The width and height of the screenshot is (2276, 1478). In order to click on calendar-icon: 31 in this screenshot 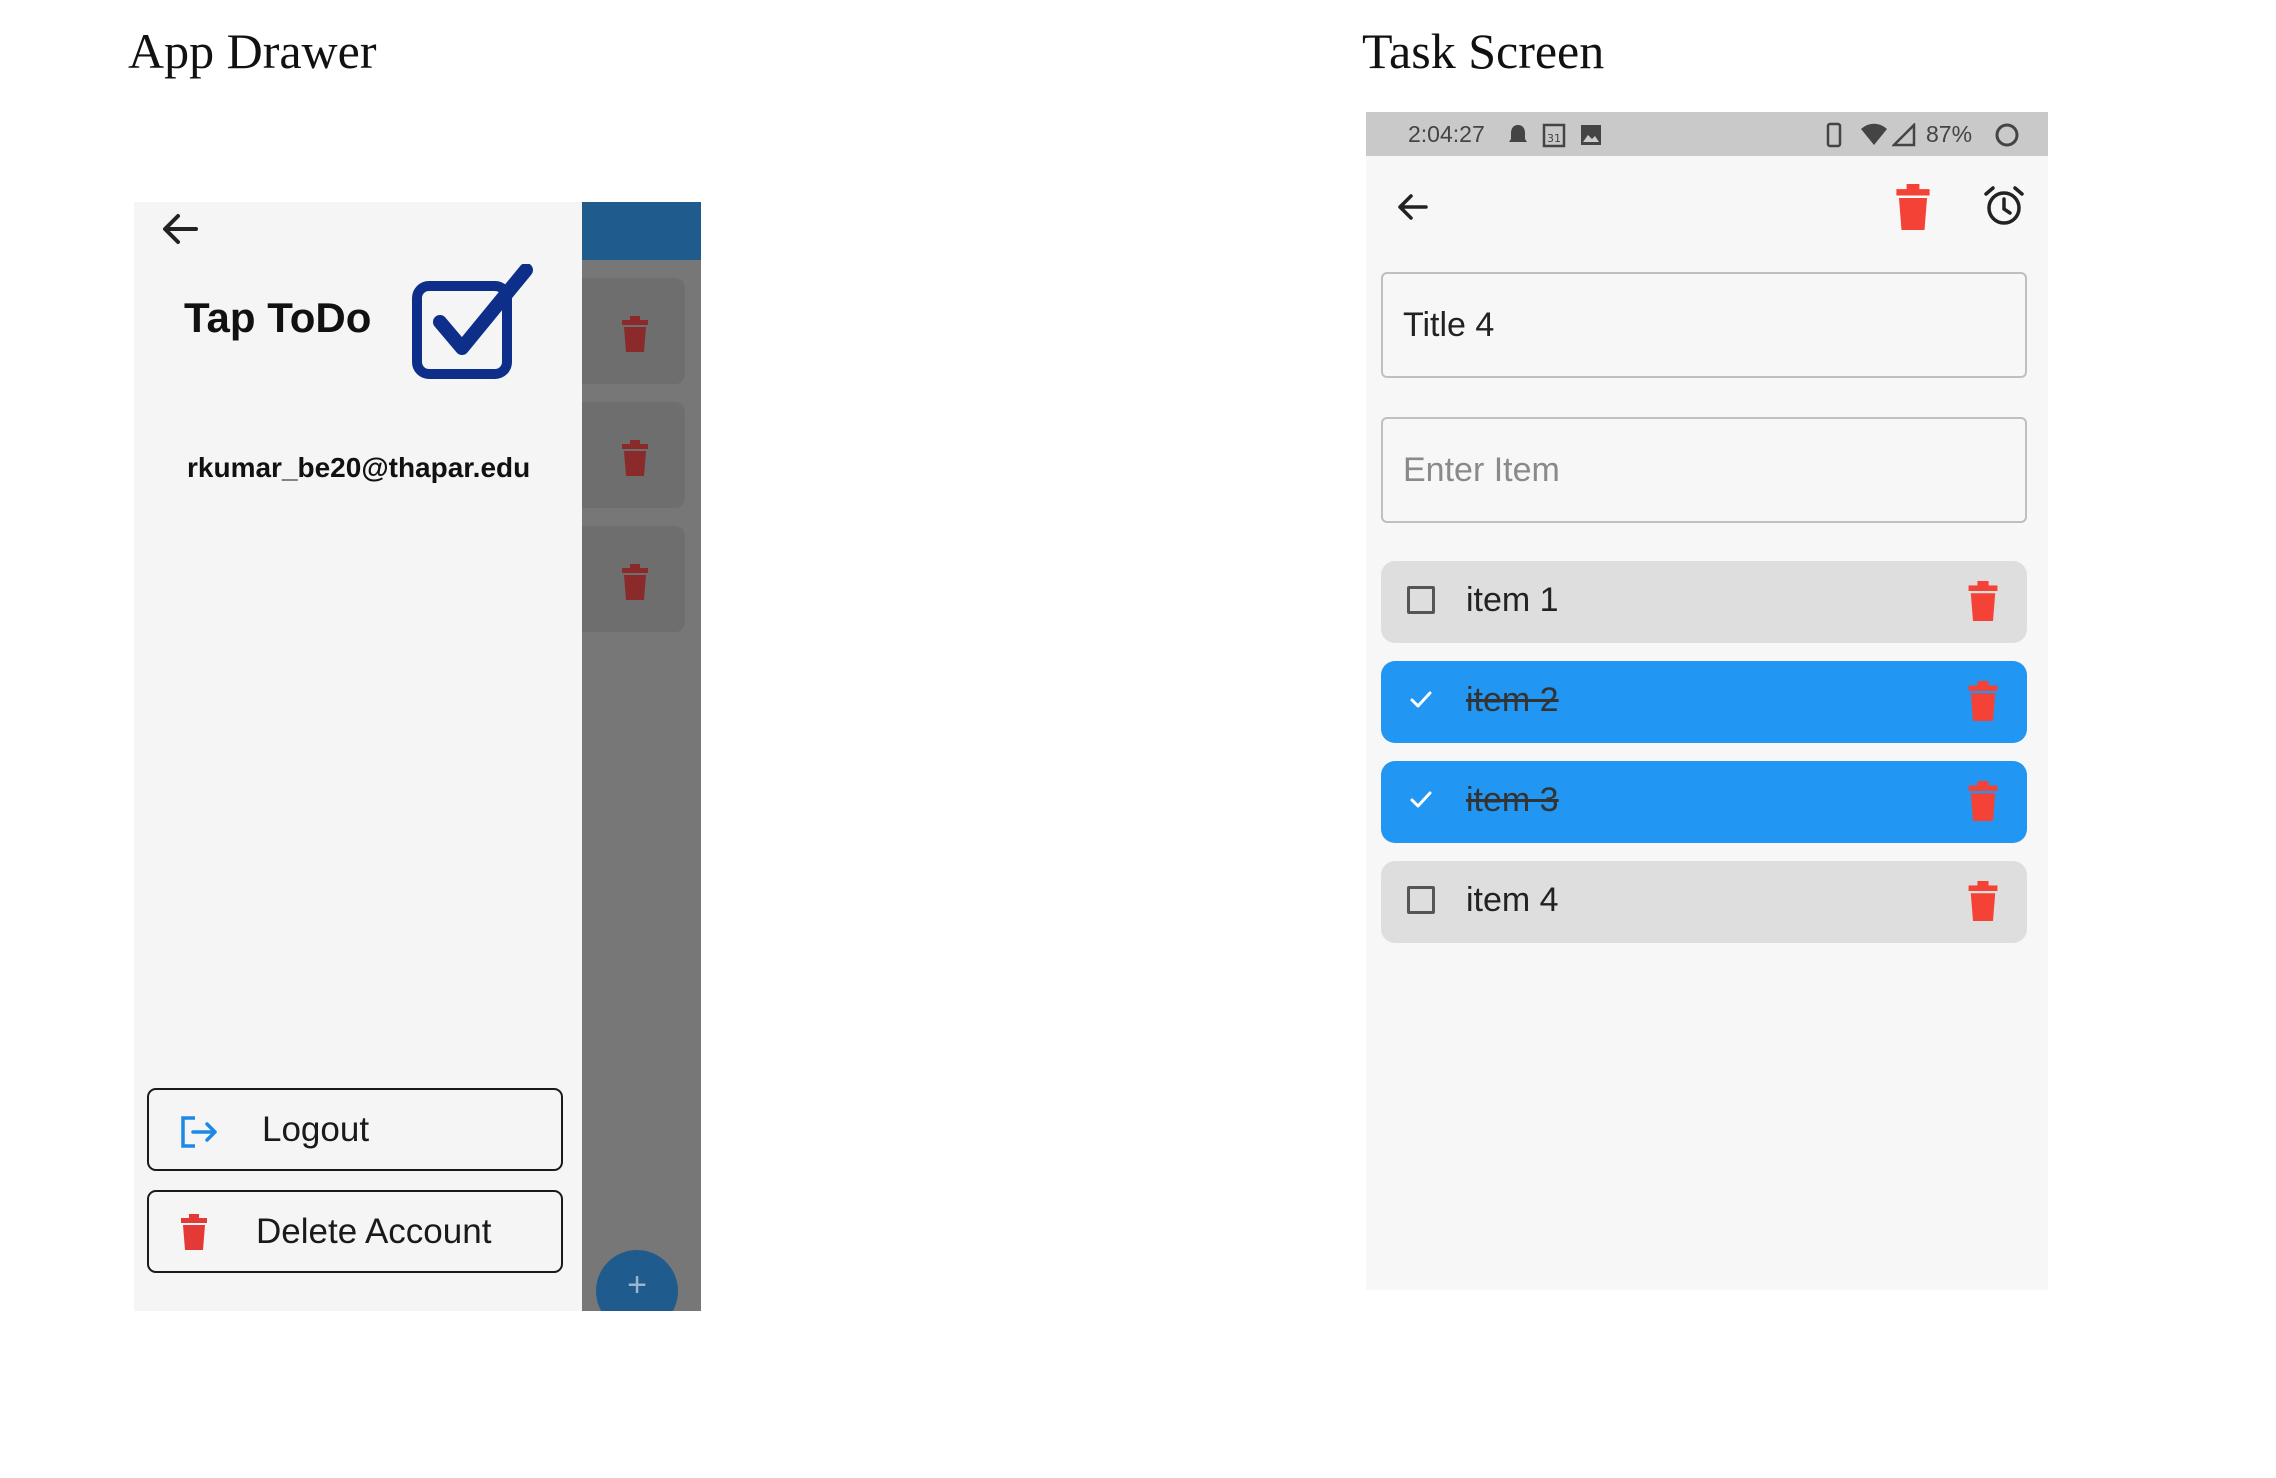, I will do `click(1554, 138)`.